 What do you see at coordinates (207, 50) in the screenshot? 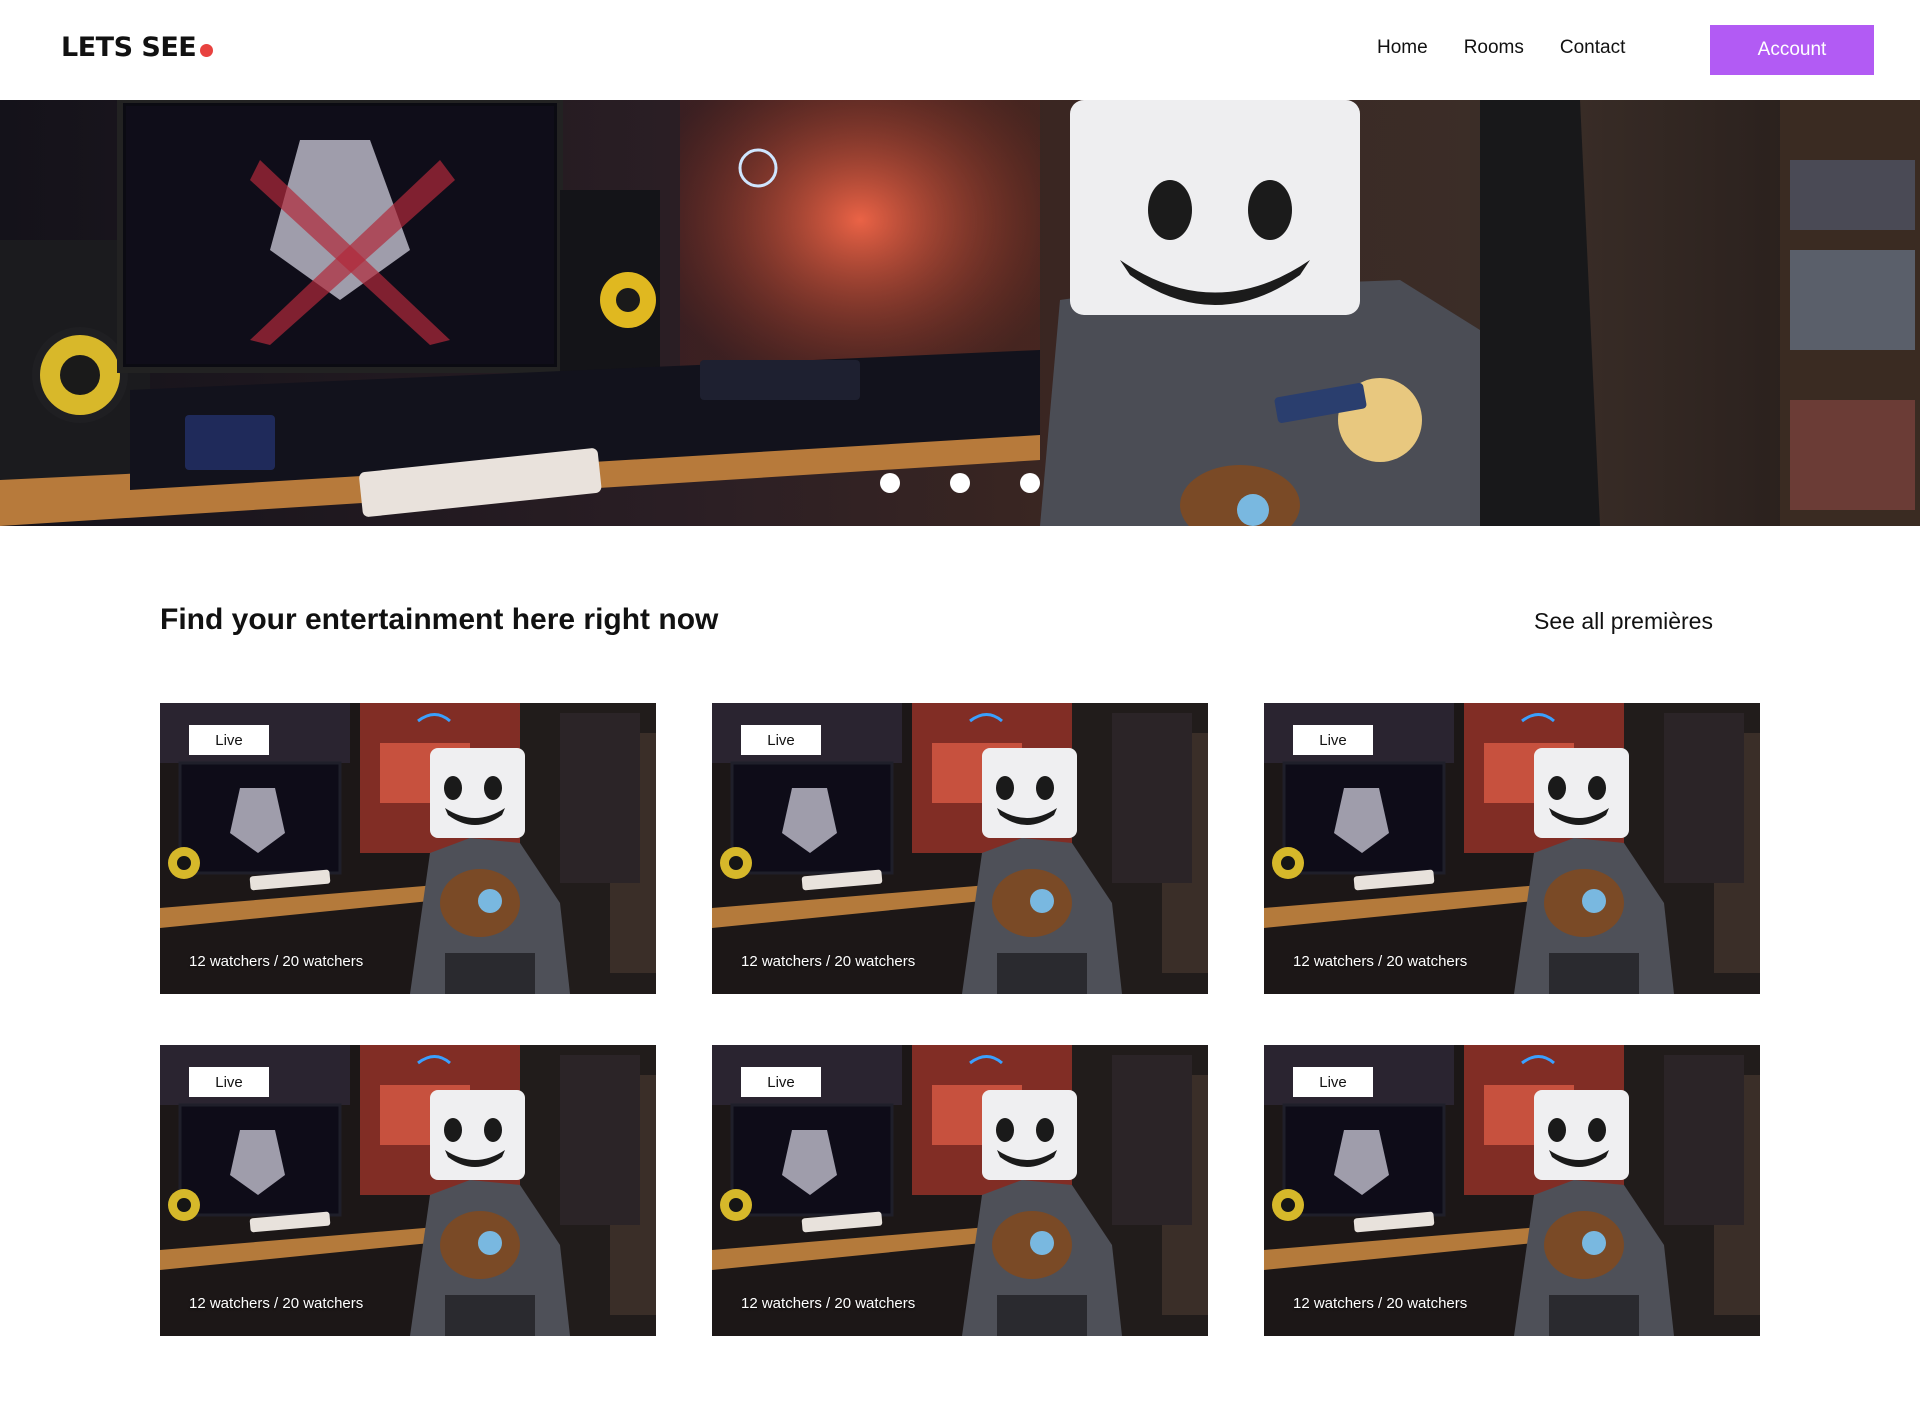
I see `brand-dot-icon` at bounding box center [207, 50].